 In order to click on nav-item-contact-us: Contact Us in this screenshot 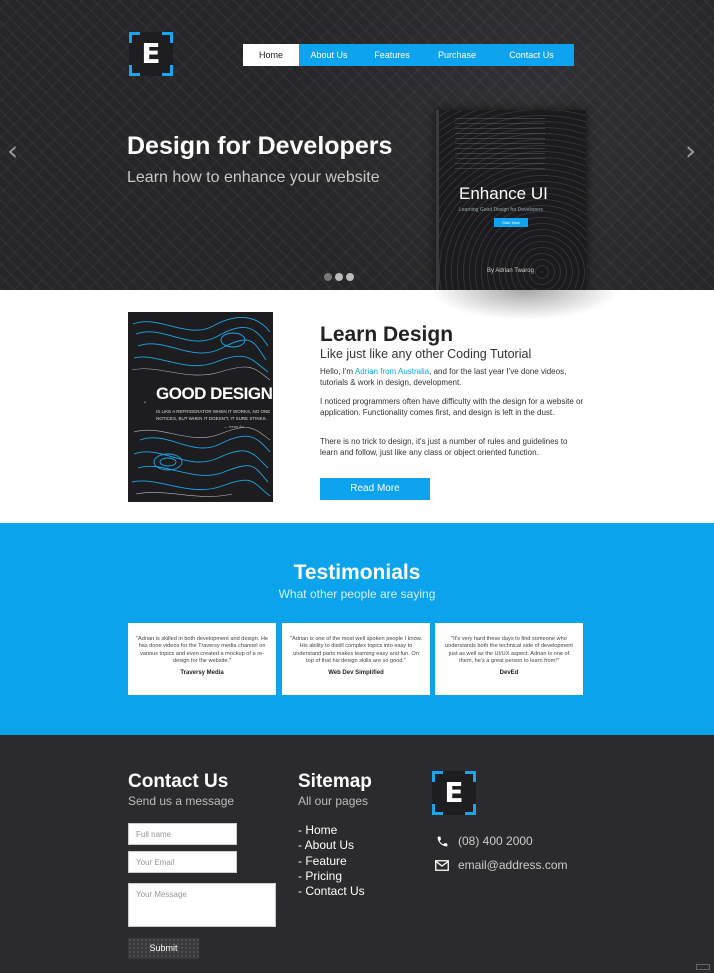, I will do `click(531, 55)`.